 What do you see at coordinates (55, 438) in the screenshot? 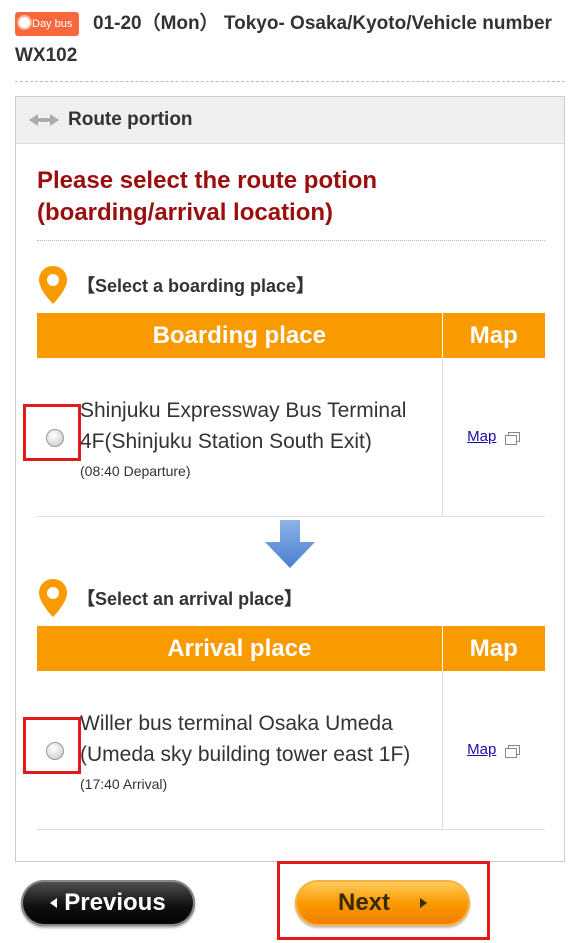
I see `boarding-place-radio` at bounding box center [55, 438].